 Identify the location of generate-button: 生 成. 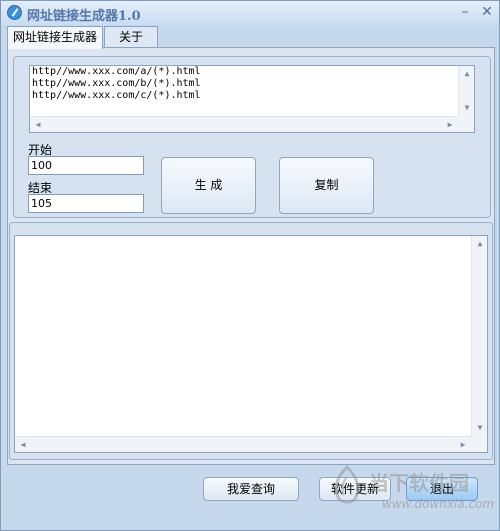
(208, 185).